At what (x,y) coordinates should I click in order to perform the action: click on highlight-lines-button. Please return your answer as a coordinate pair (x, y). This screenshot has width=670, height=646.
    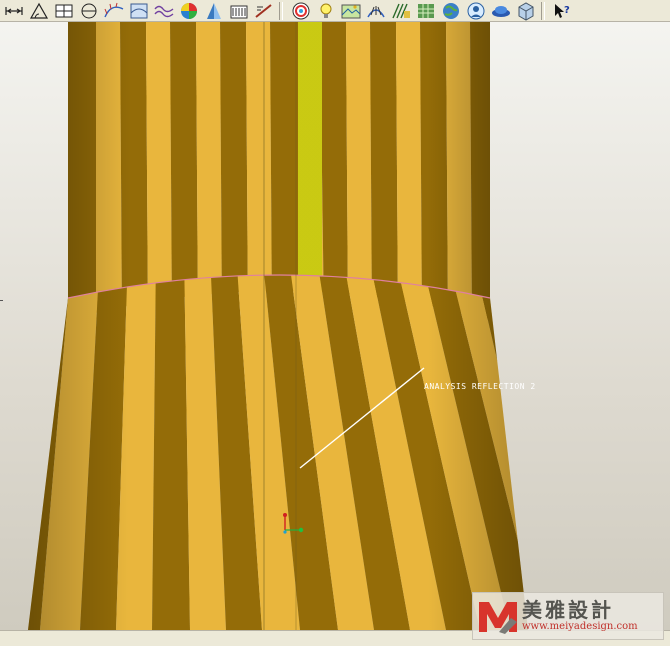
    Looking at the image, I should click on (401, 11).